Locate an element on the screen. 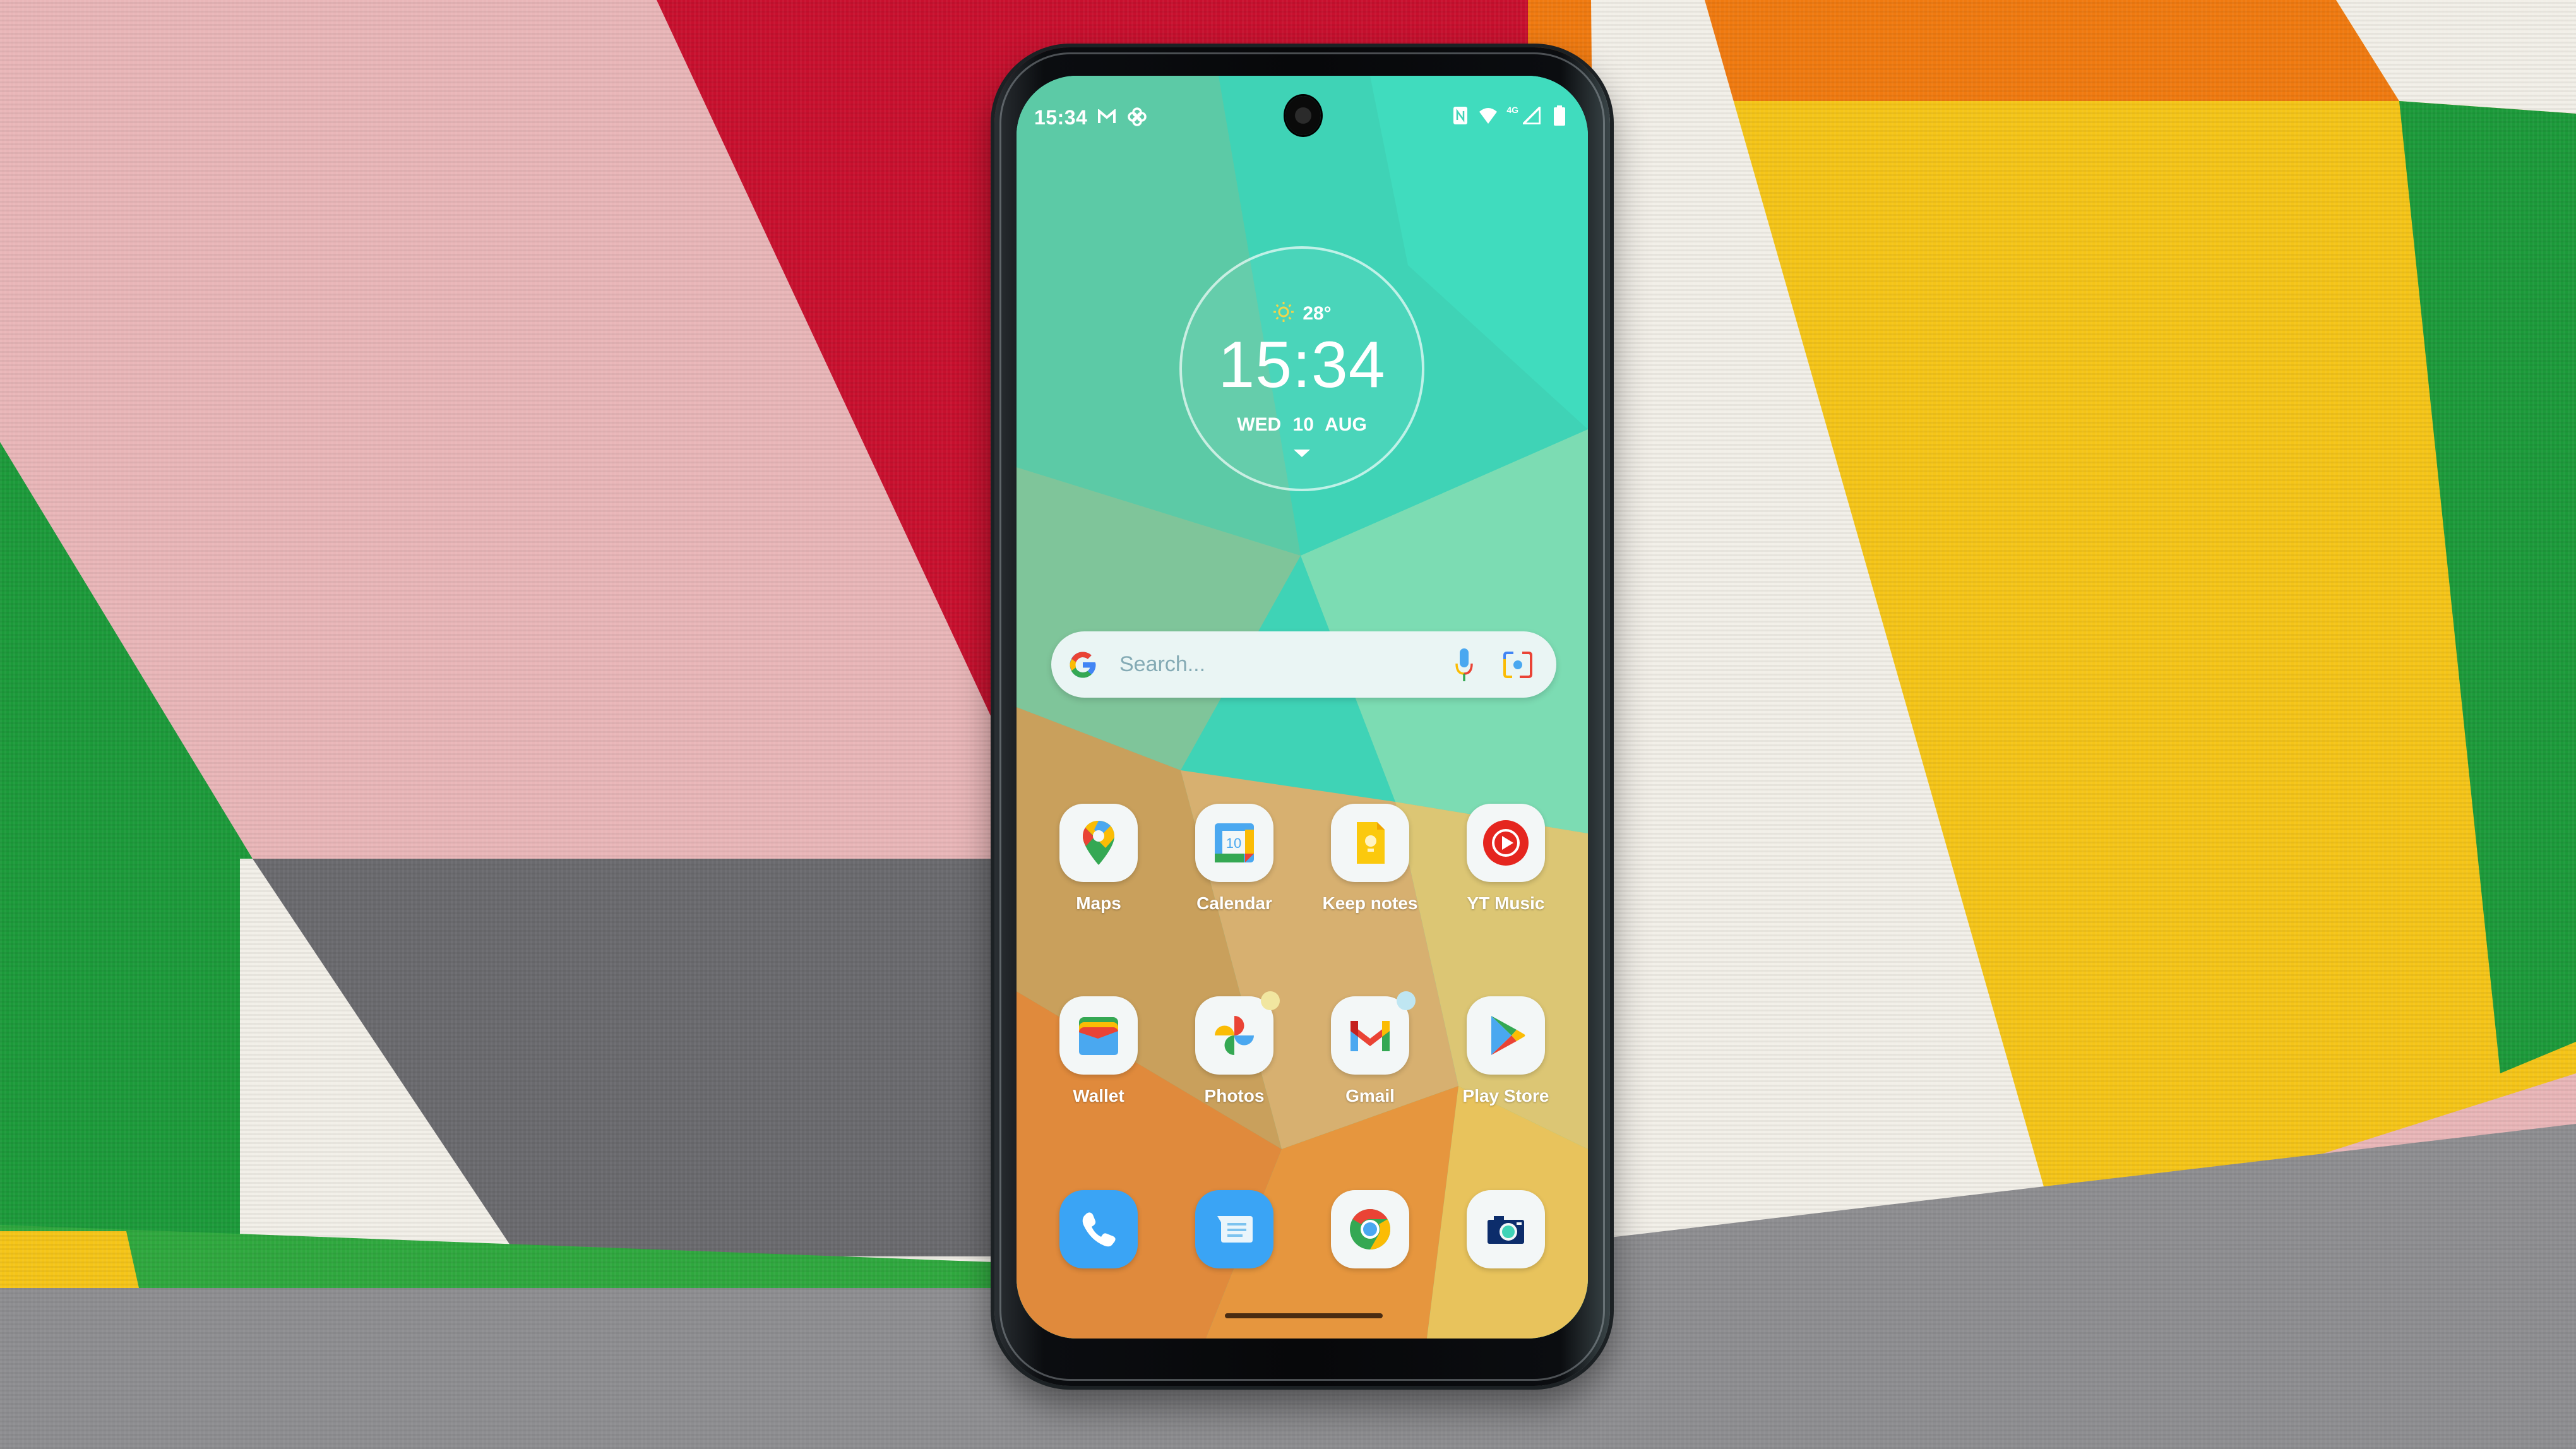  app-label: YT Music is located at coordinates (1506, 903).